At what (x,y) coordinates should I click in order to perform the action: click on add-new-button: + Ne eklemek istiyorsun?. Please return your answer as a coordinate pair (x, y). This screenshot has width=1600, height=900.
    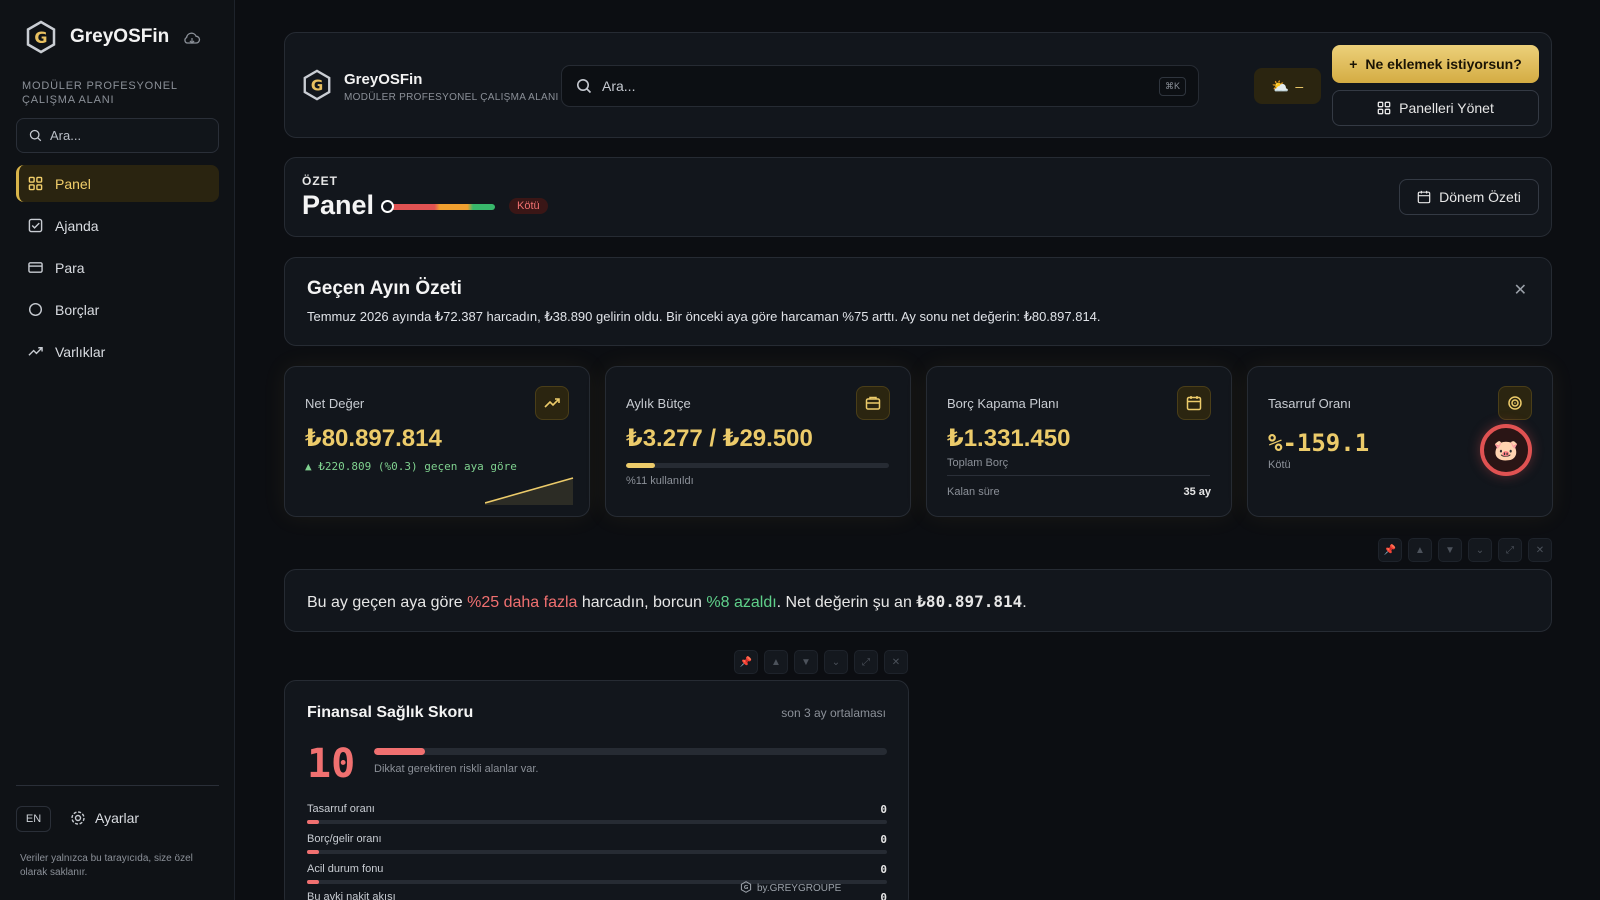
    Looking at the image, I should click on (1435, 64).